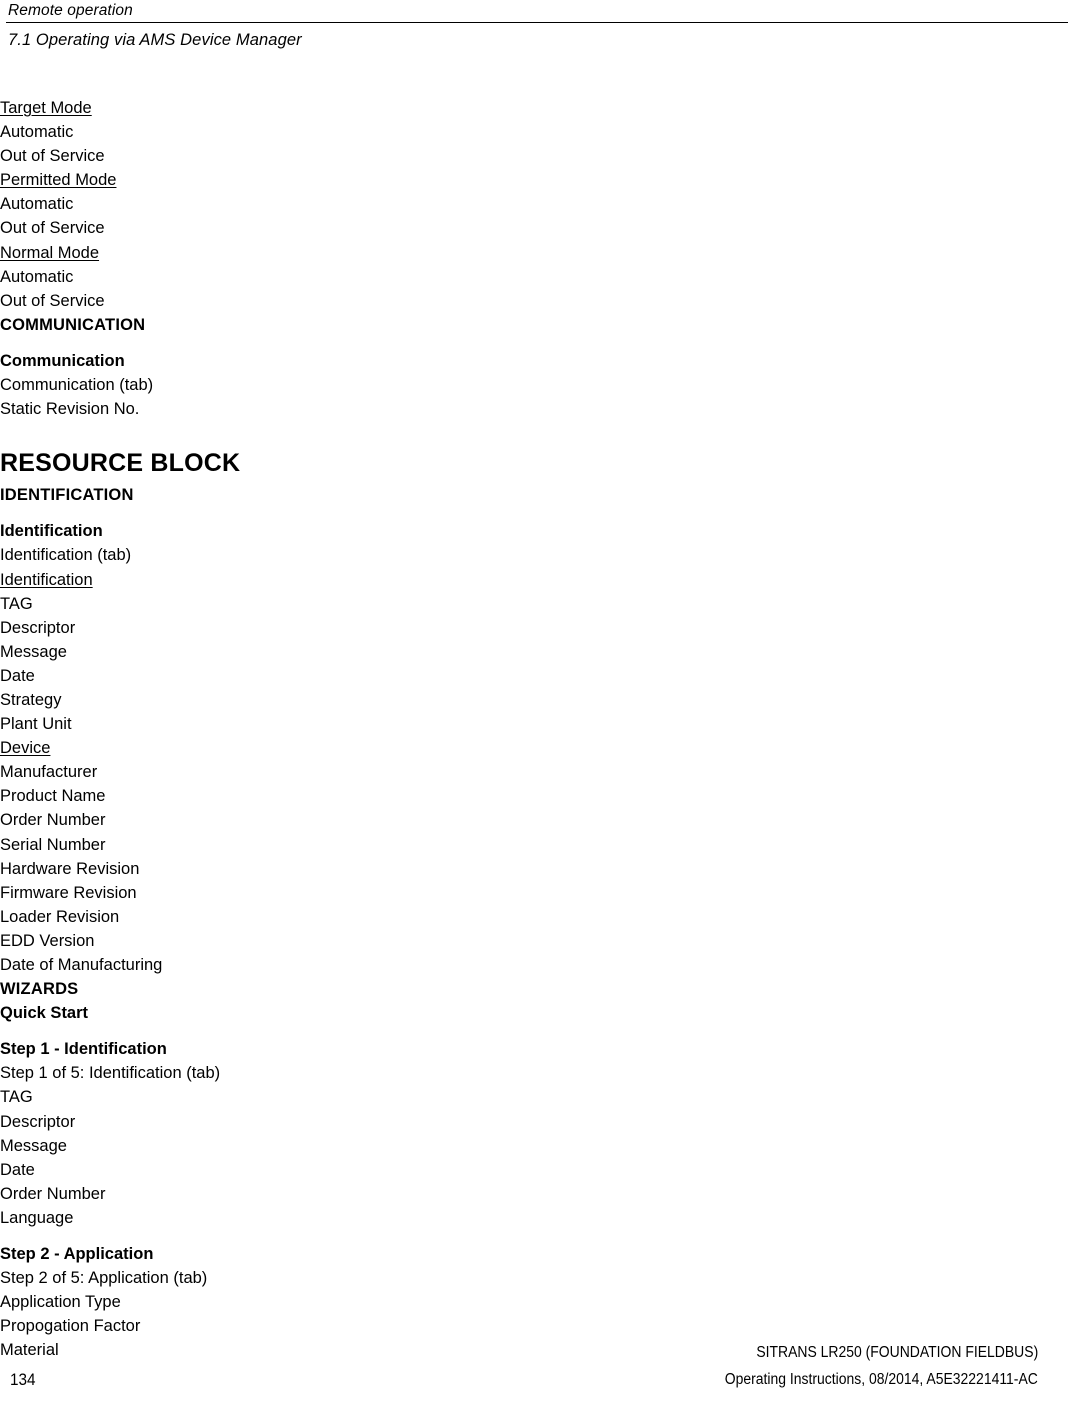 The image size is (1074, 1405). I want to click on footer-page-number: 134, so click(23, 1379).